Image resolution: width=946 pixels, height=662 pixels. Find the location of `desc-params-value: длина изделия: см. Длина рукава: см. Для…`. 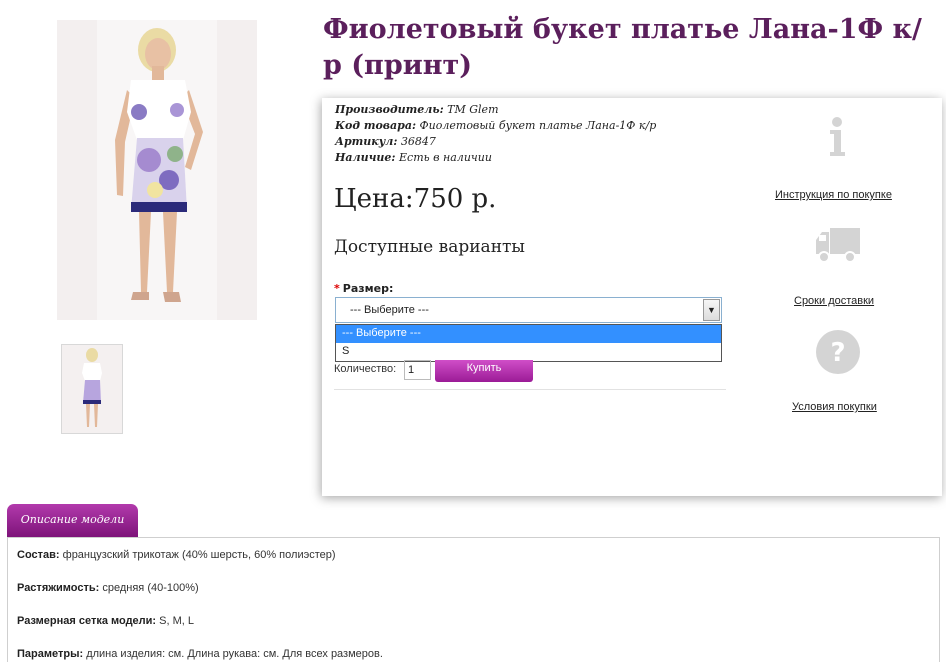

desc-params-value: длина изделия: см. Длина рукава: см. Для… is located at coordinates (234, 654).